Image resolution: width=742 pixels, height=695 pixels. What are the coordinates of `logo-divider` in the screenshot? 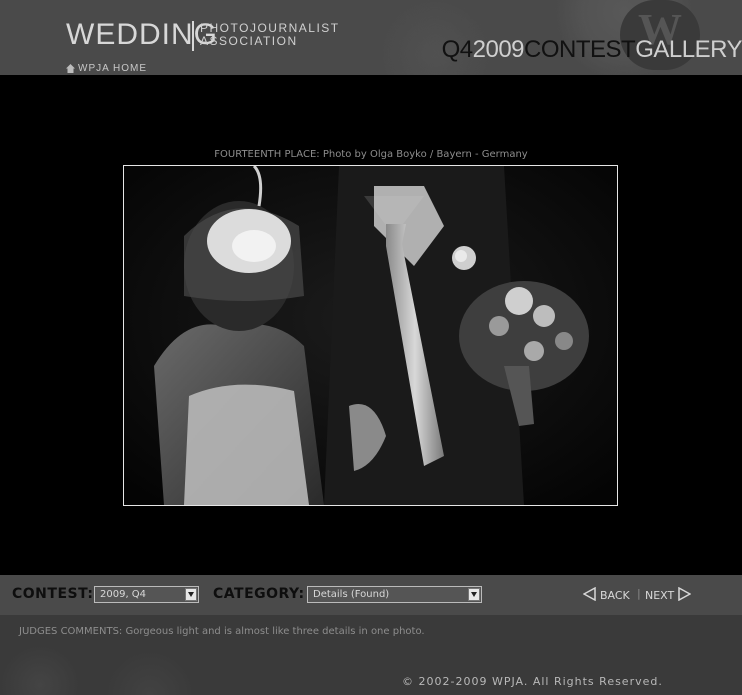 It's located at (193, 36).